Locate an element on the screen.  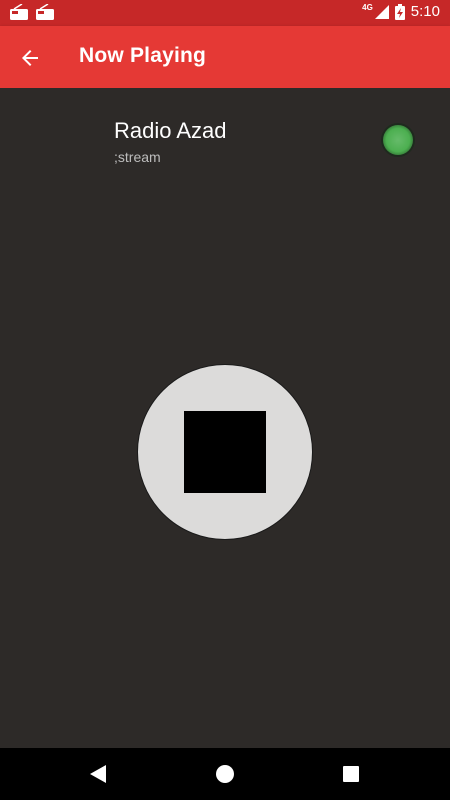
nav-back-icon is located at coordinates (98, 774).